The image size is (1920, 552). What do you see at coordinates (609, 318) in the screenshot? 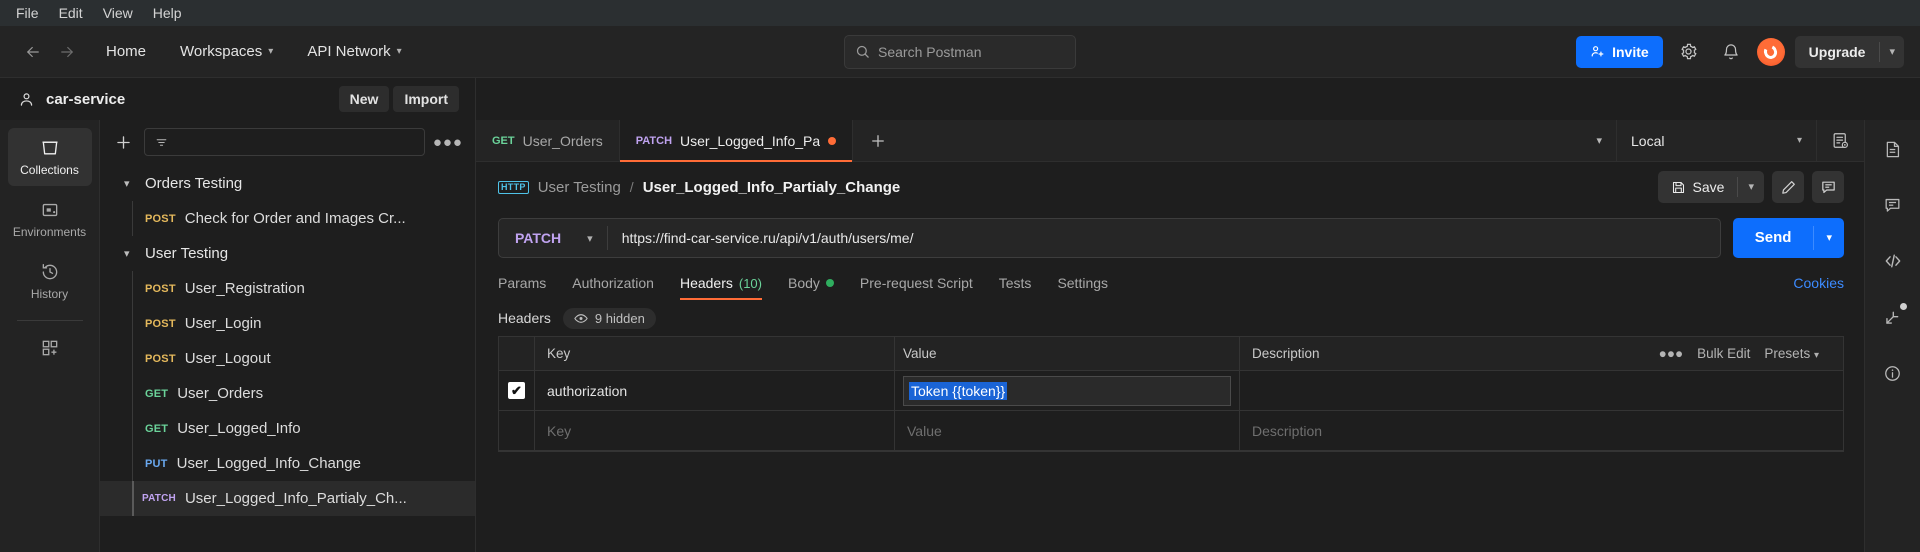
I see `hidden-headers-toggle: 9 hidden` at bounding box center [609, 318].